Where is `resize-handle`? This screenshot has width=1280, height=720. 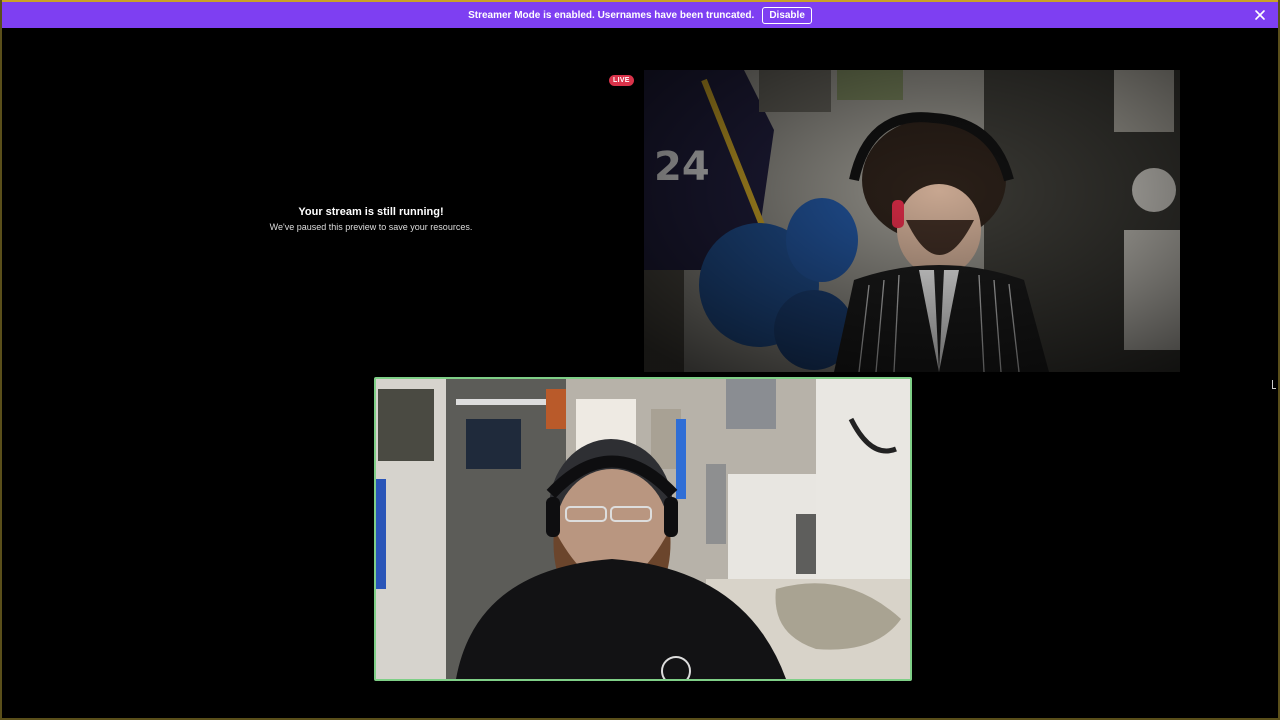
resize-handle is located at coordinates (1274, 384).